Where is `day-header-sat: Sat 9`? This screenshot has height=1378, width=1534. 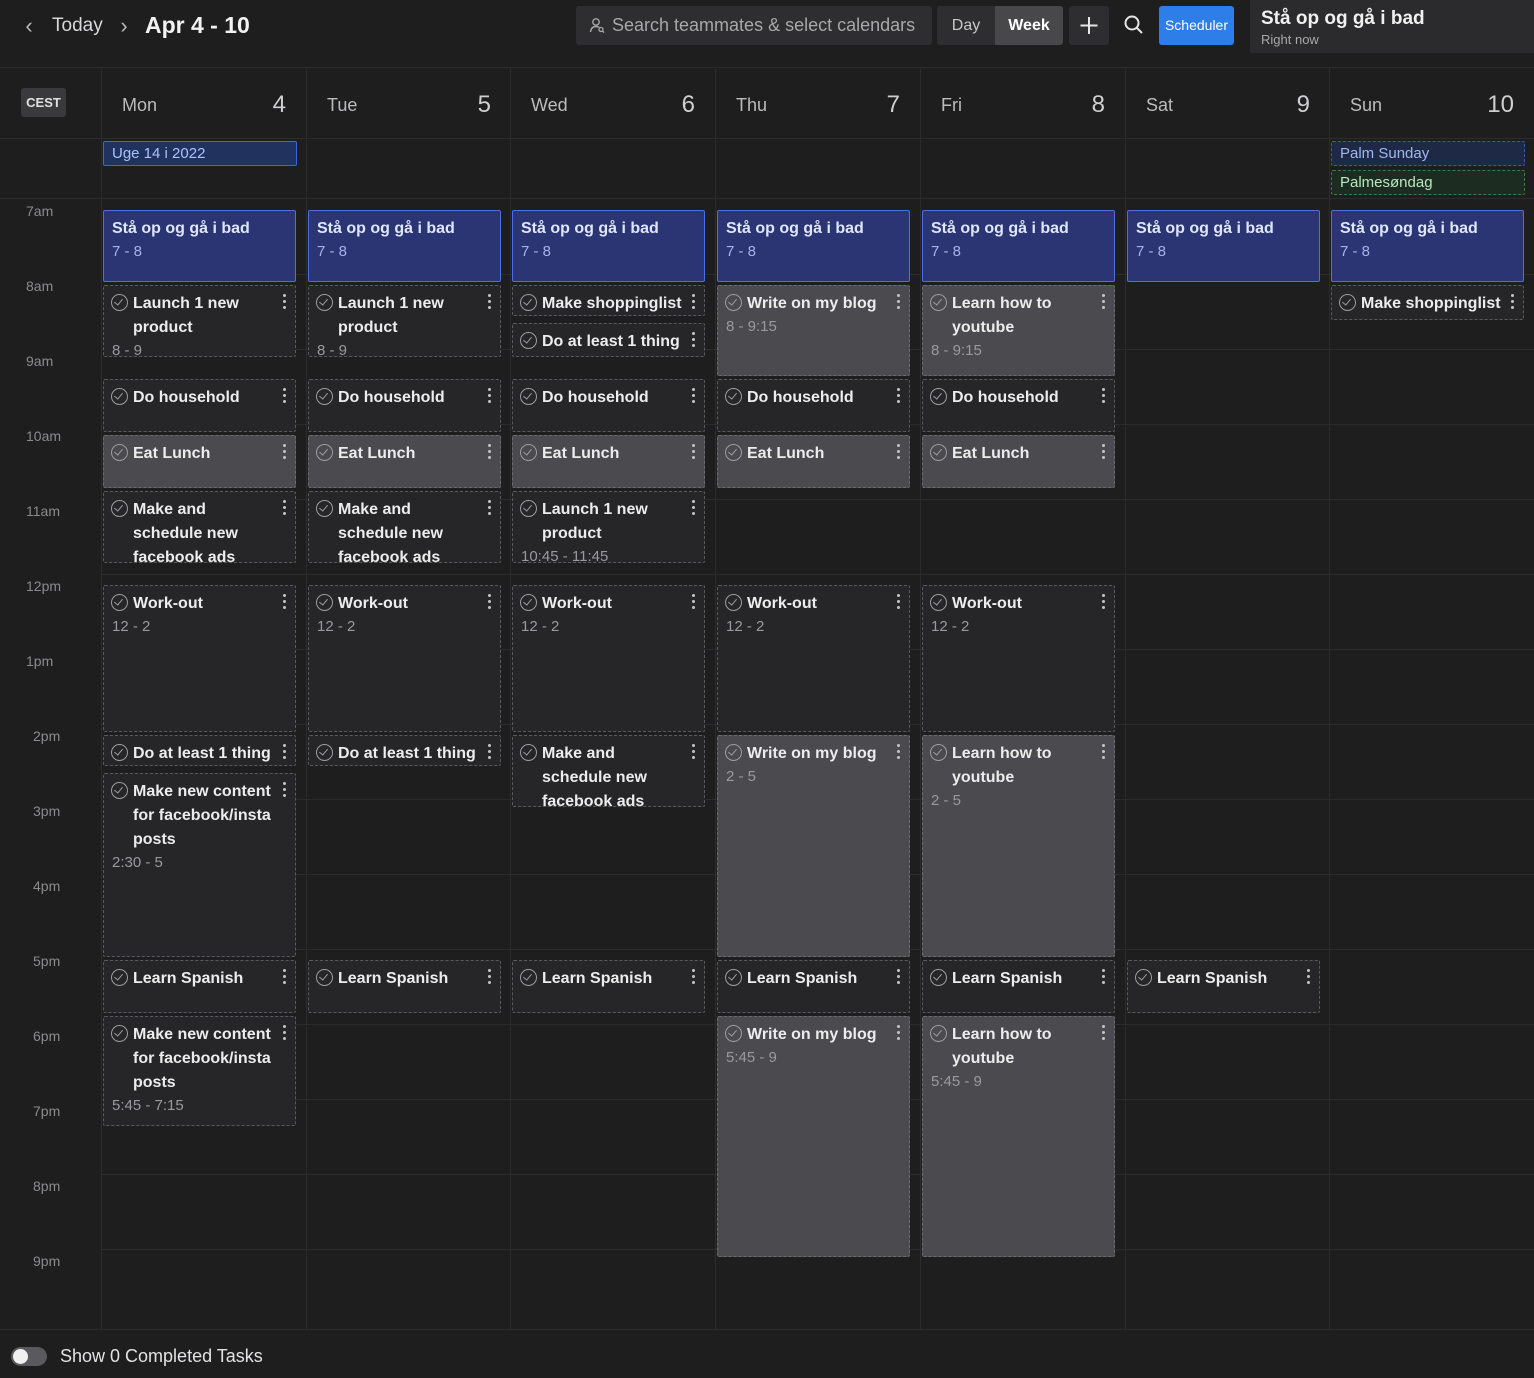 day-header-sat: Sat 9 is located at coordinates (1227, 104).